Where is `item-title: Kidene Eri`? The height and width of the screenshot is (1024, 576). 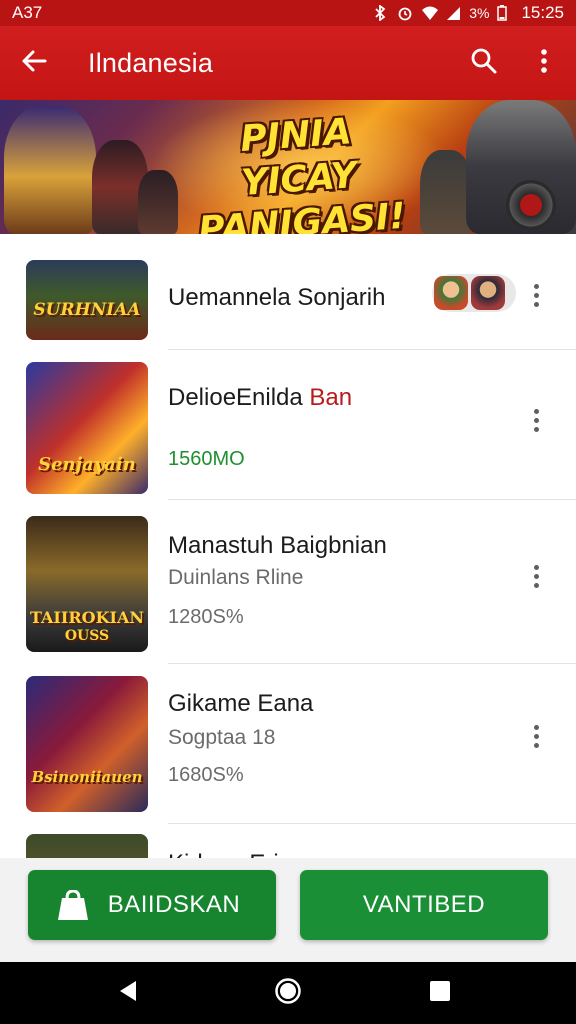
item-title: Kidene Eri is located at coordinates (223, 854).